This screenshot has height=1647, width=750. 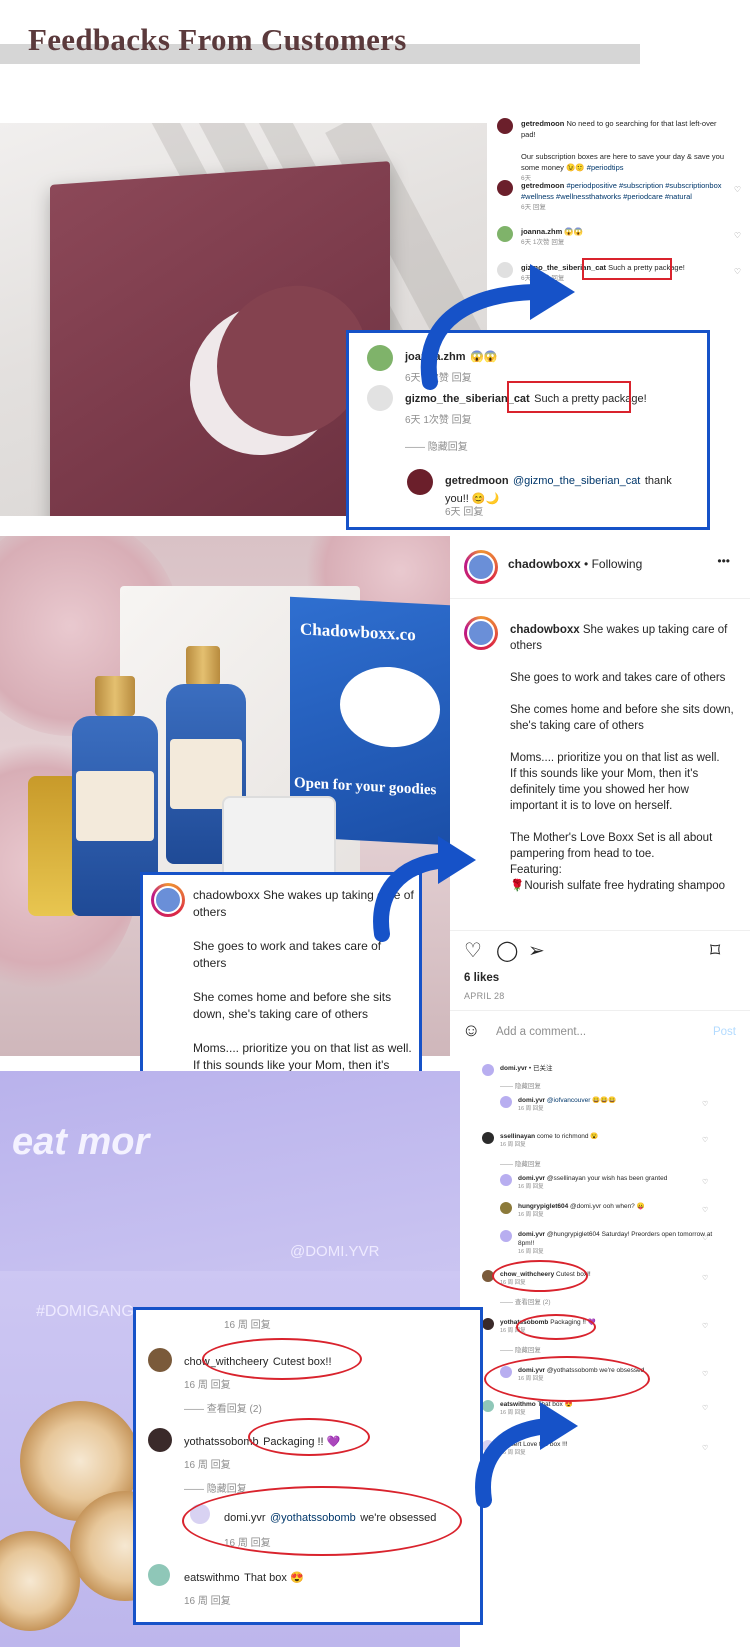 What do you see at coordinates (610, 1105) in the screenshot?
I see `comment: domi.yvr @iofvancouver 😀😀😀 16 周 回复` at bounding box center [610, 1105].